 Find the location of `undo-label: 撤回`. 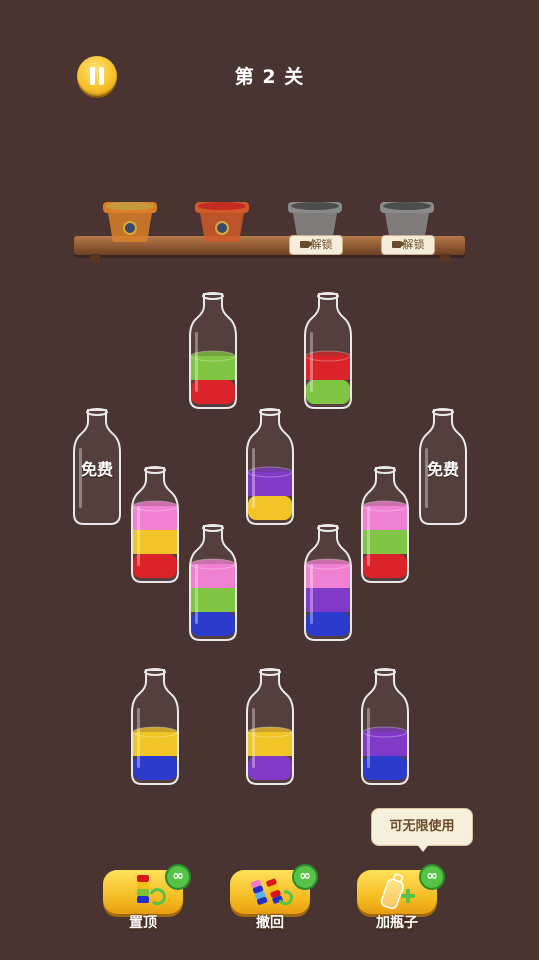

undo-label: 撤回 is located at coordinates (270, 923).